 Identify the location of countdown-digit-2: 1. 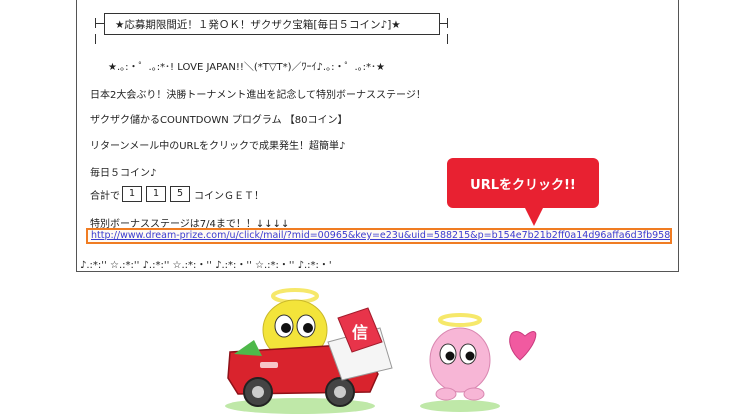
(156, 194).